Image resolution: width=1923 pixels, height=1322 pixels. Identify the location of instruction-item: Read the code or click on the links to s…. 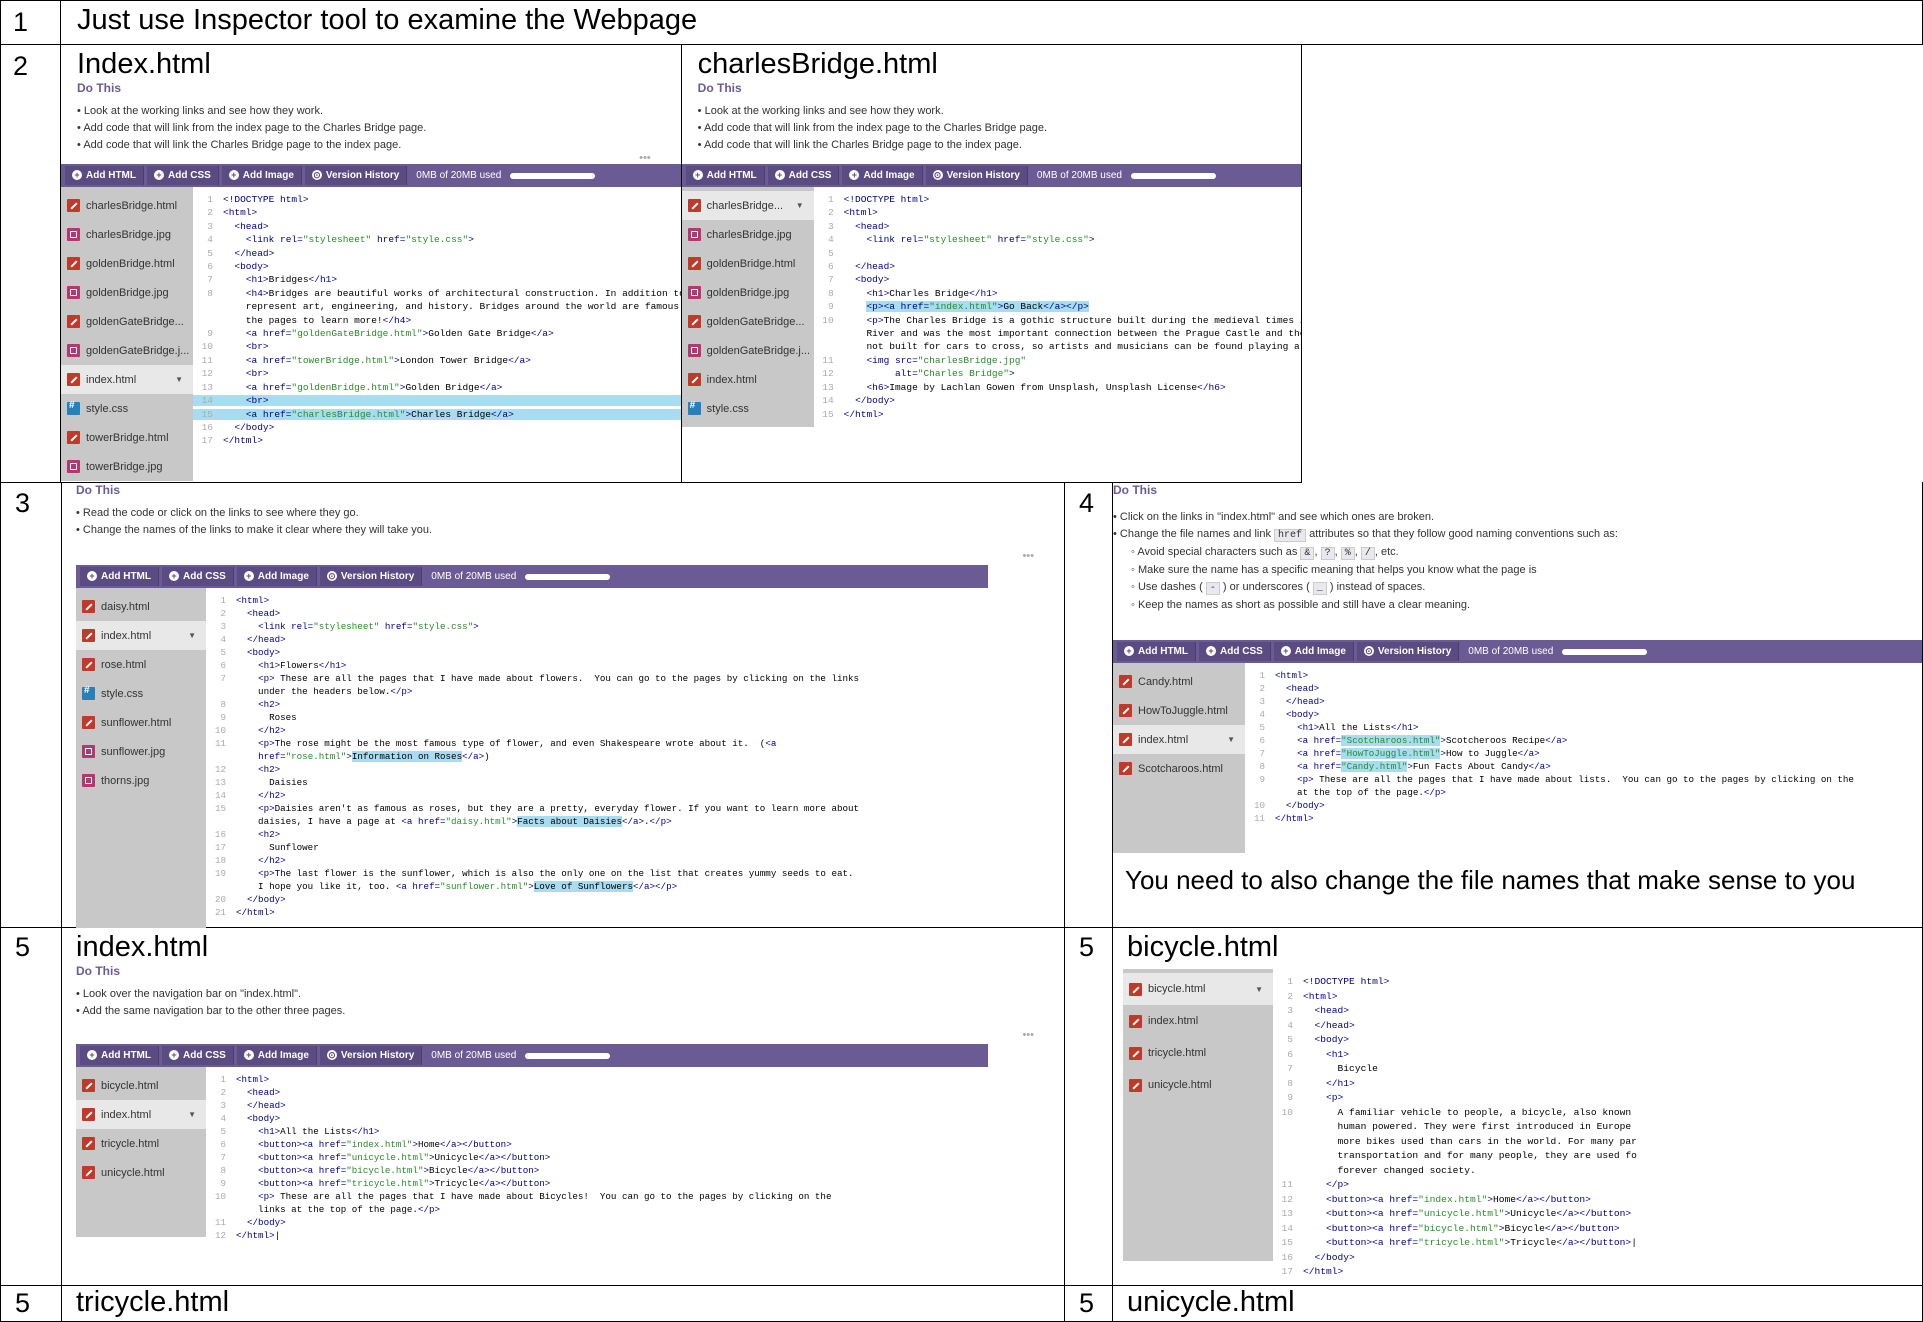
(570, 513).